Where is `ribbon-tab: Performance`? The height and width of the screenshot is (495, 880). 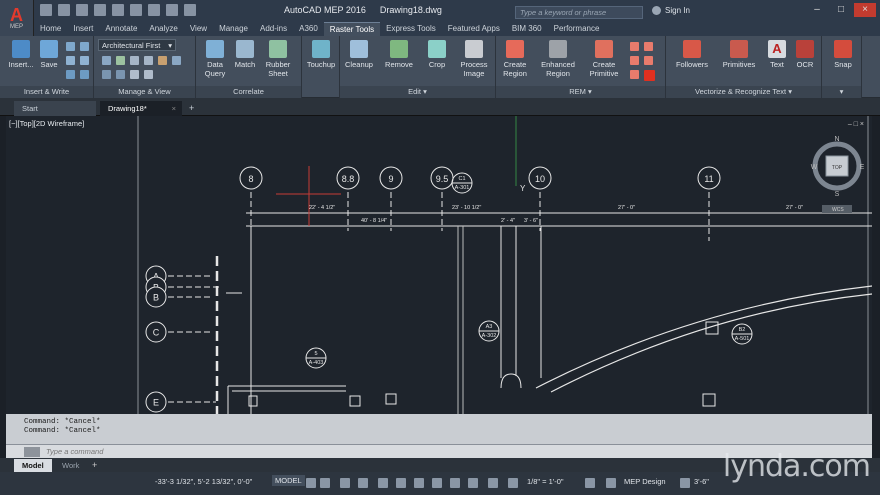 ribbon-tab: Performance is located at coordinates (577, 29).